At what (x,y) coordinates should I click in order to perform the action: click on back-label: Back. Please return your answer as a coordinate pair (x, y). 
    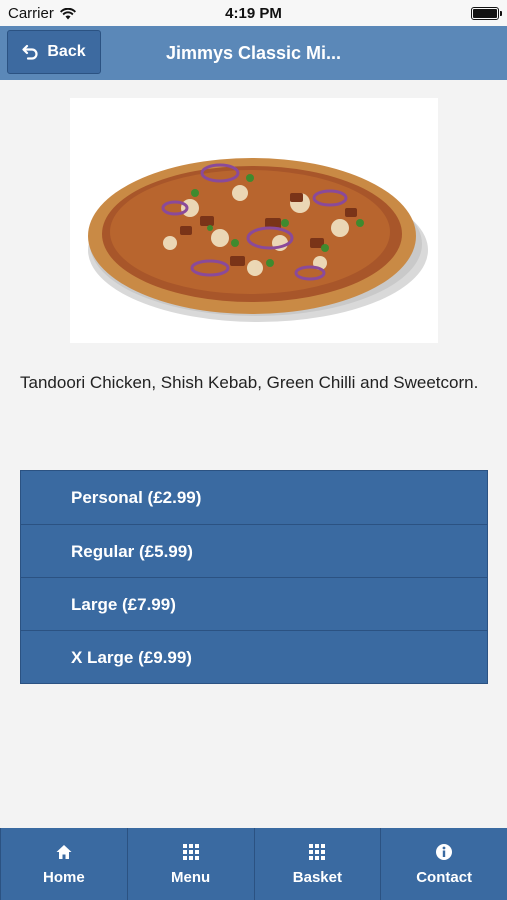
    Looking at the image, I should click on (66, 51).